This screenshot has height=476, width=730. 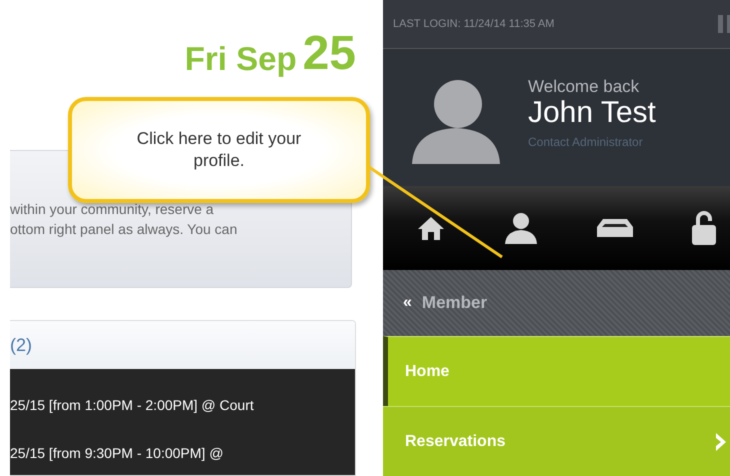 I want to click on inbox-icon, so click(x=614, y=228).